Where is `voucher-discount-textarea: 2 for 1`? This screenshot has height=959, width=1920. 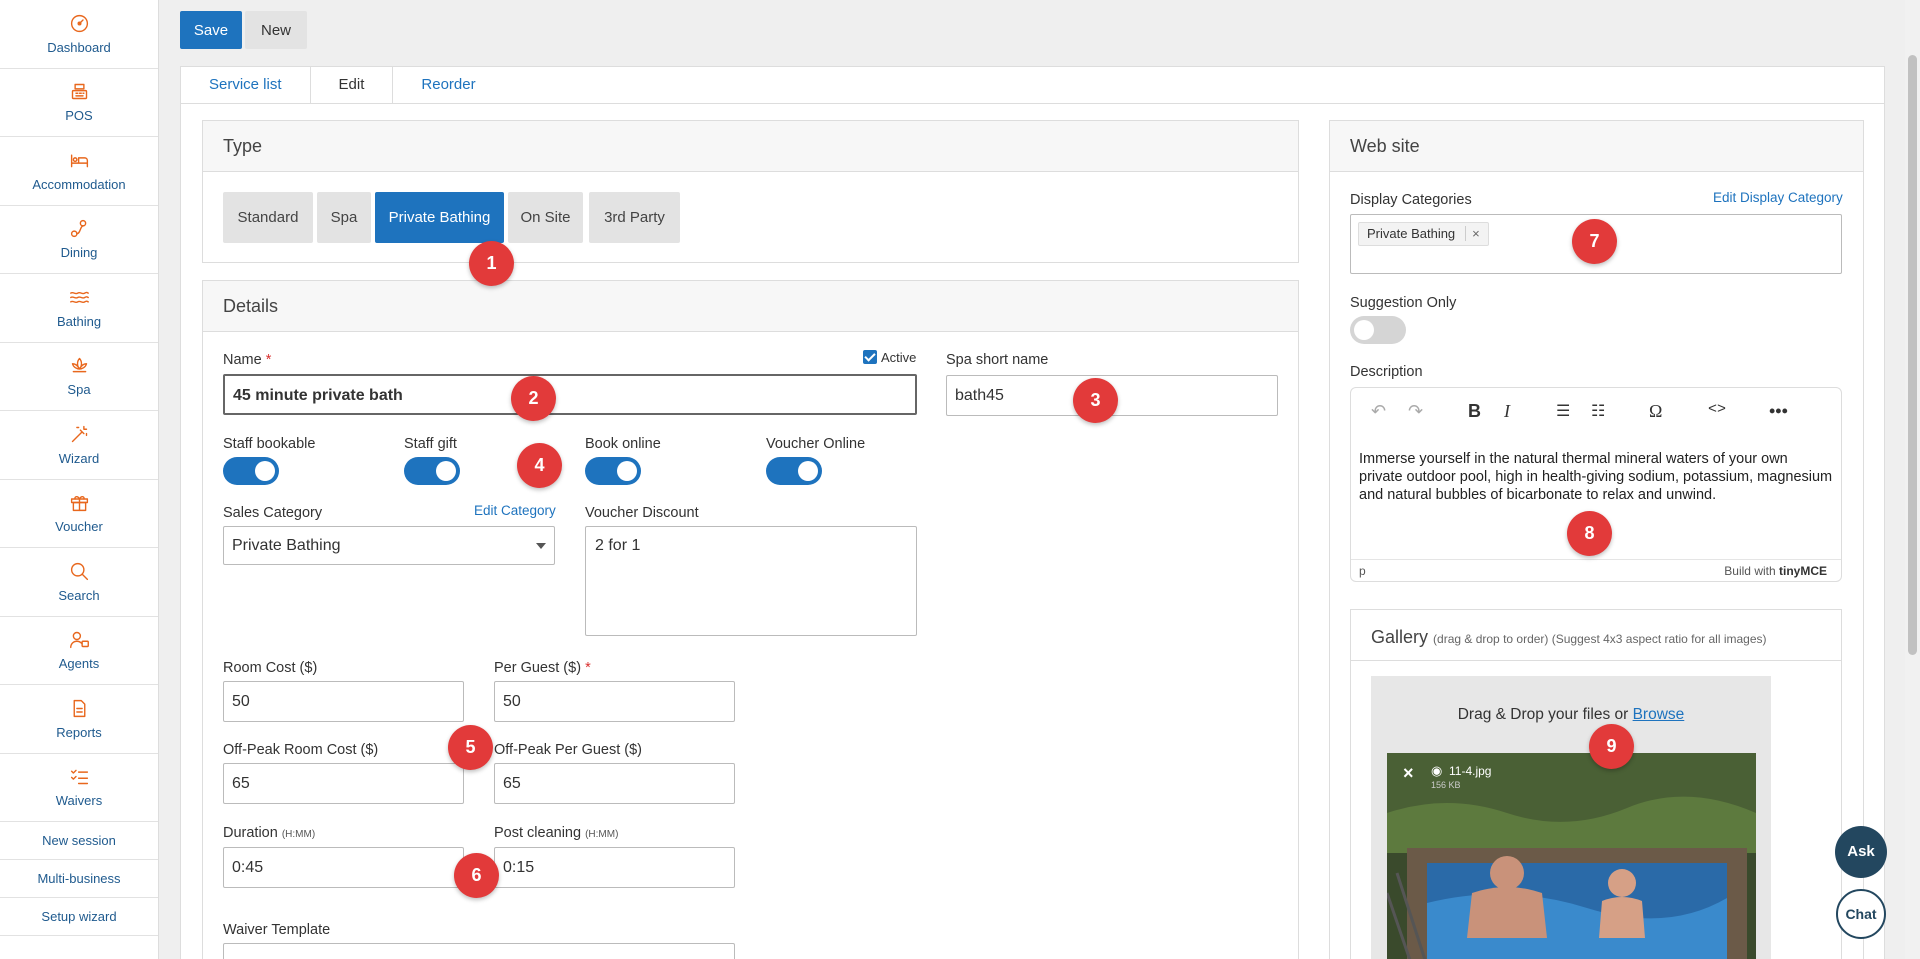
voucher-discount-textarea: 2 for 1 is located at coordinates (751, 581).